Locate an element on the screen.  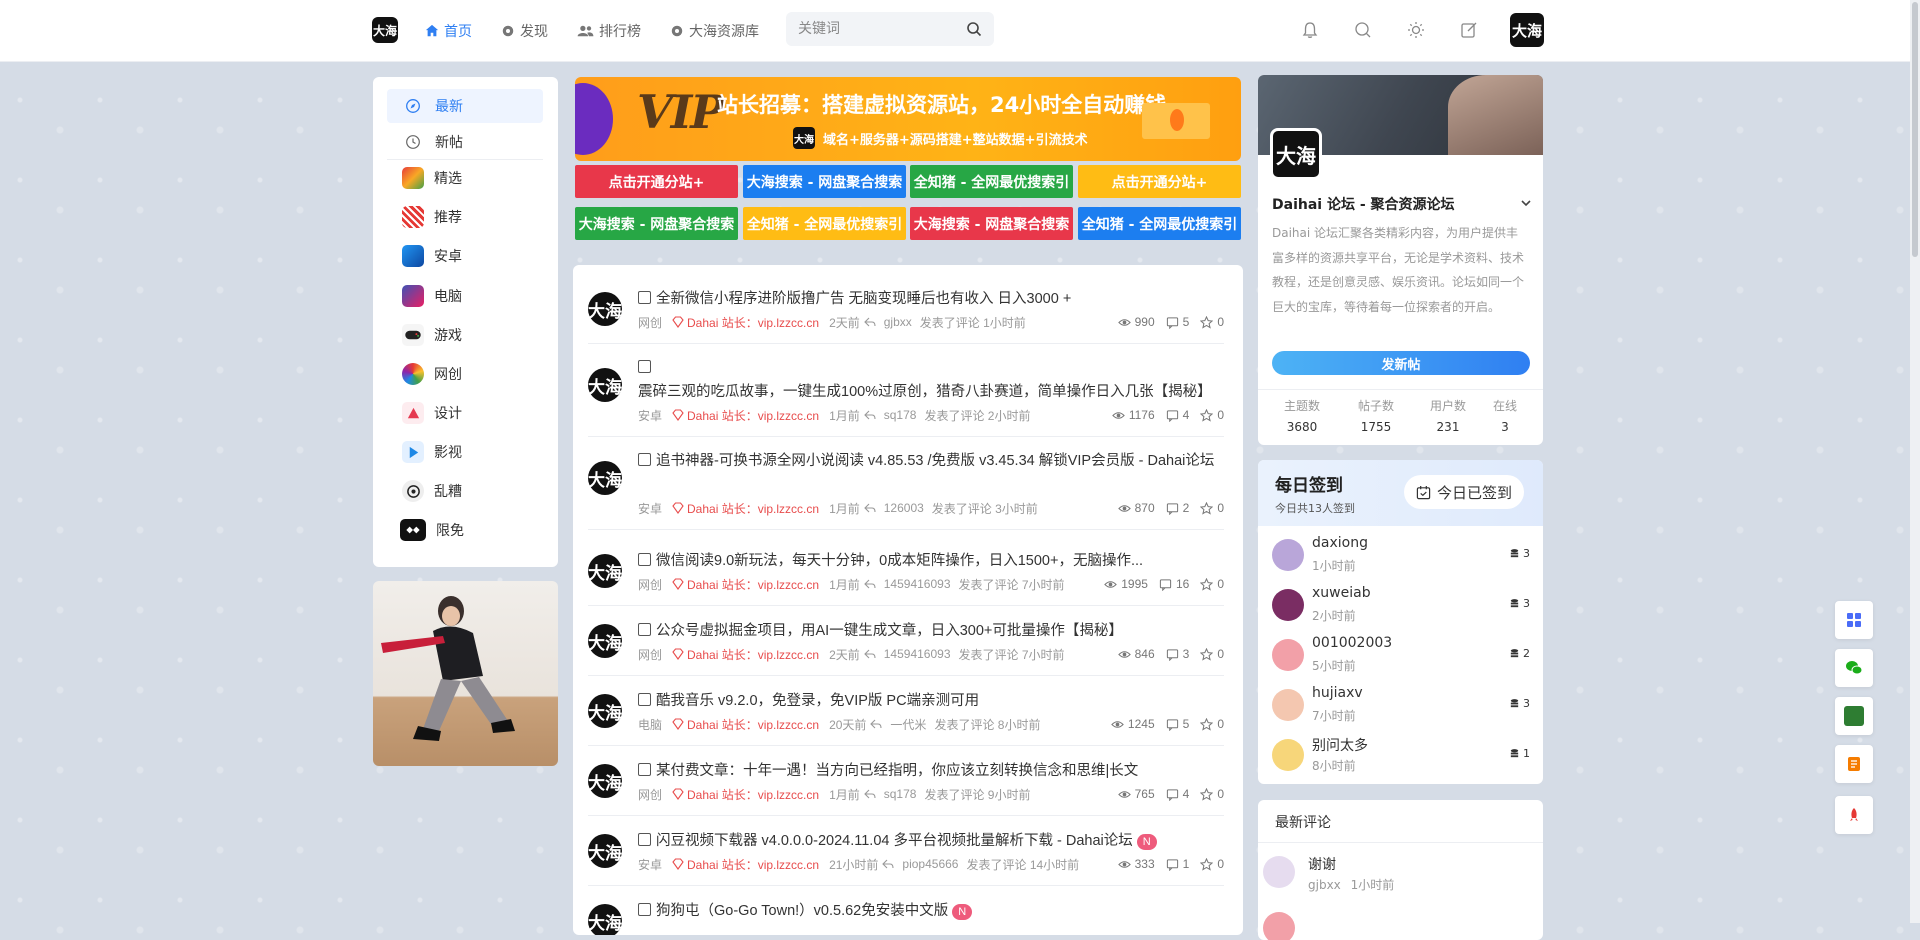
nav-discover: 发现 is located at coordinates (524, 31).